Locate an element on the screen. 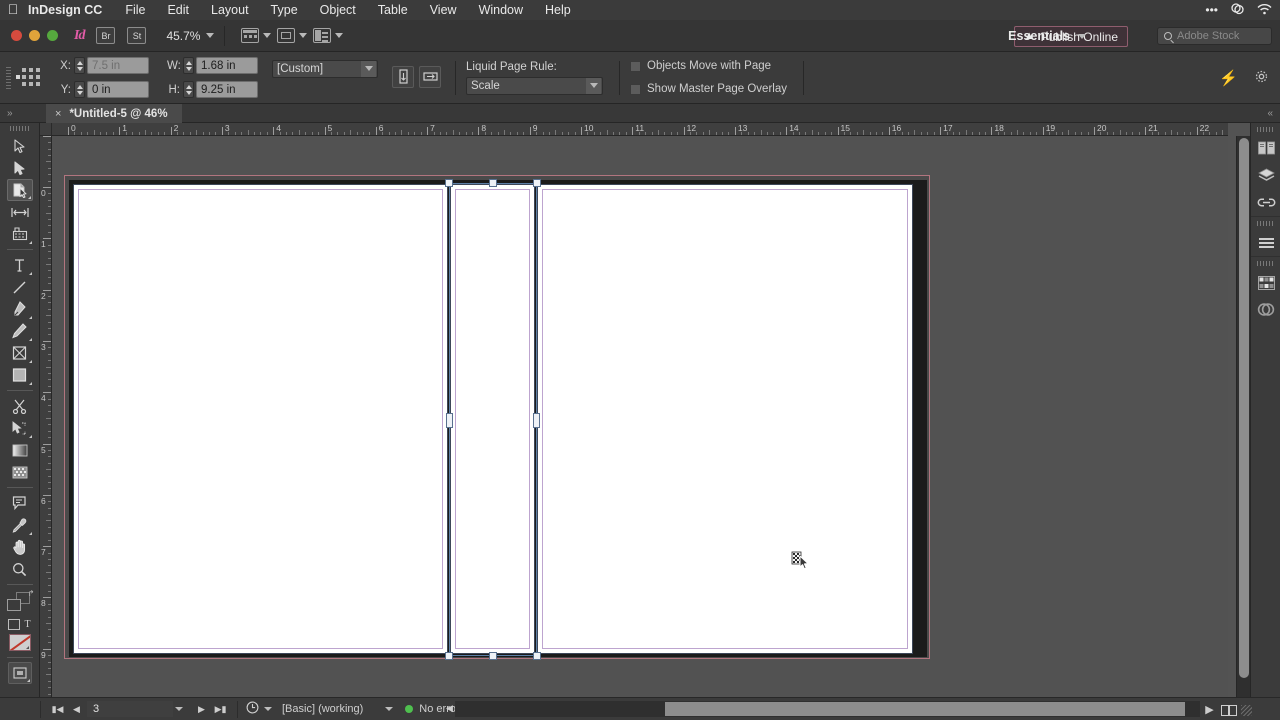 The width and height of the screenshot is (1280, 720). control-center-icon: ••• is located at coordinates (1211, 10).